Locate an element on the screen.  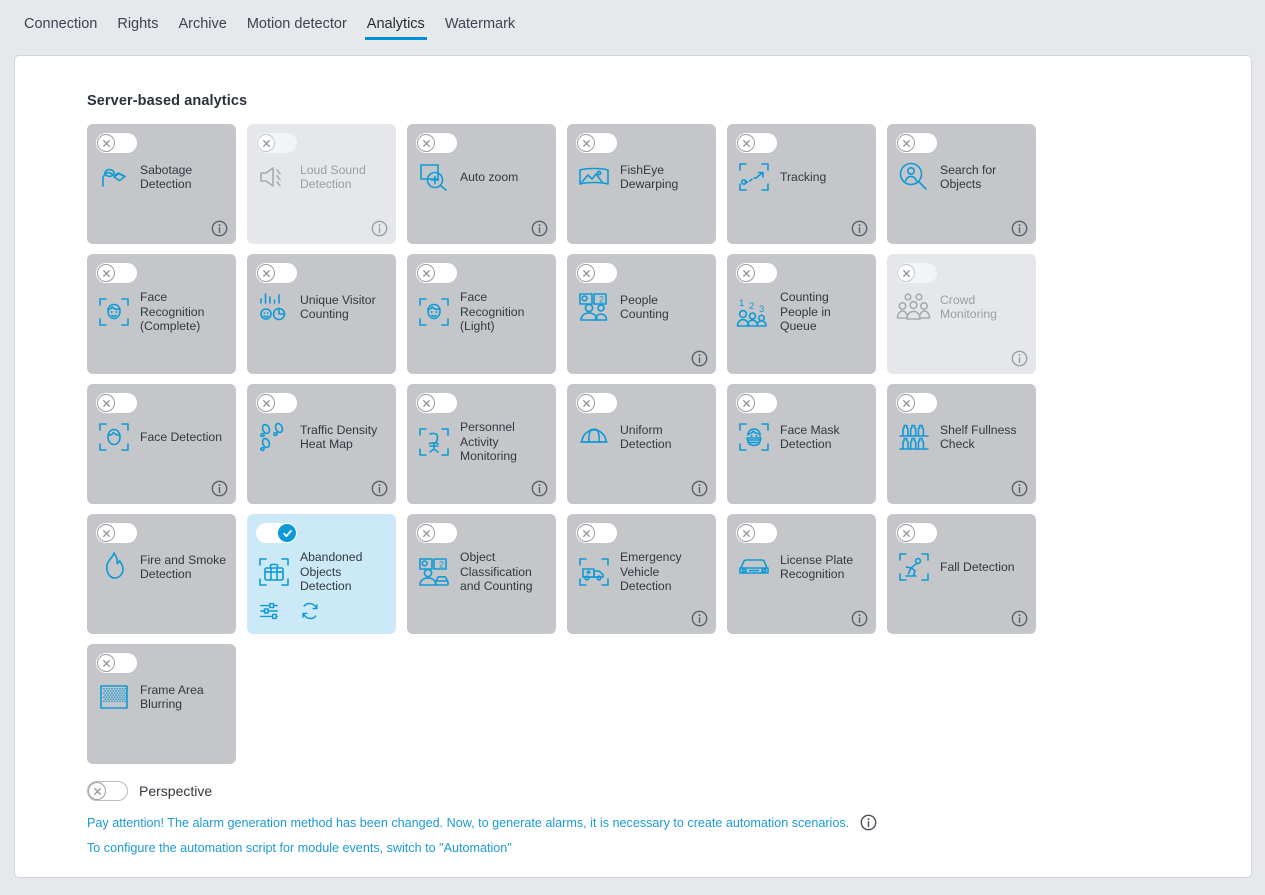
analytics-card-uniform-detection: Uniform Detection is located at coordinates (641, 444).